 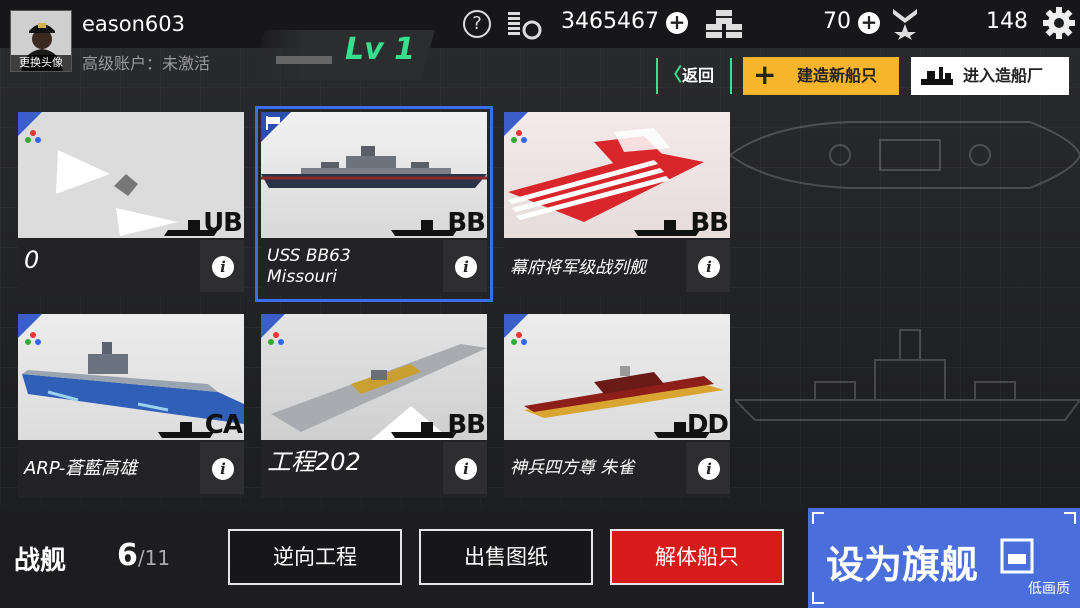 I want to click on build-ship-label: 建造新船只, so click(x=837, y=75).